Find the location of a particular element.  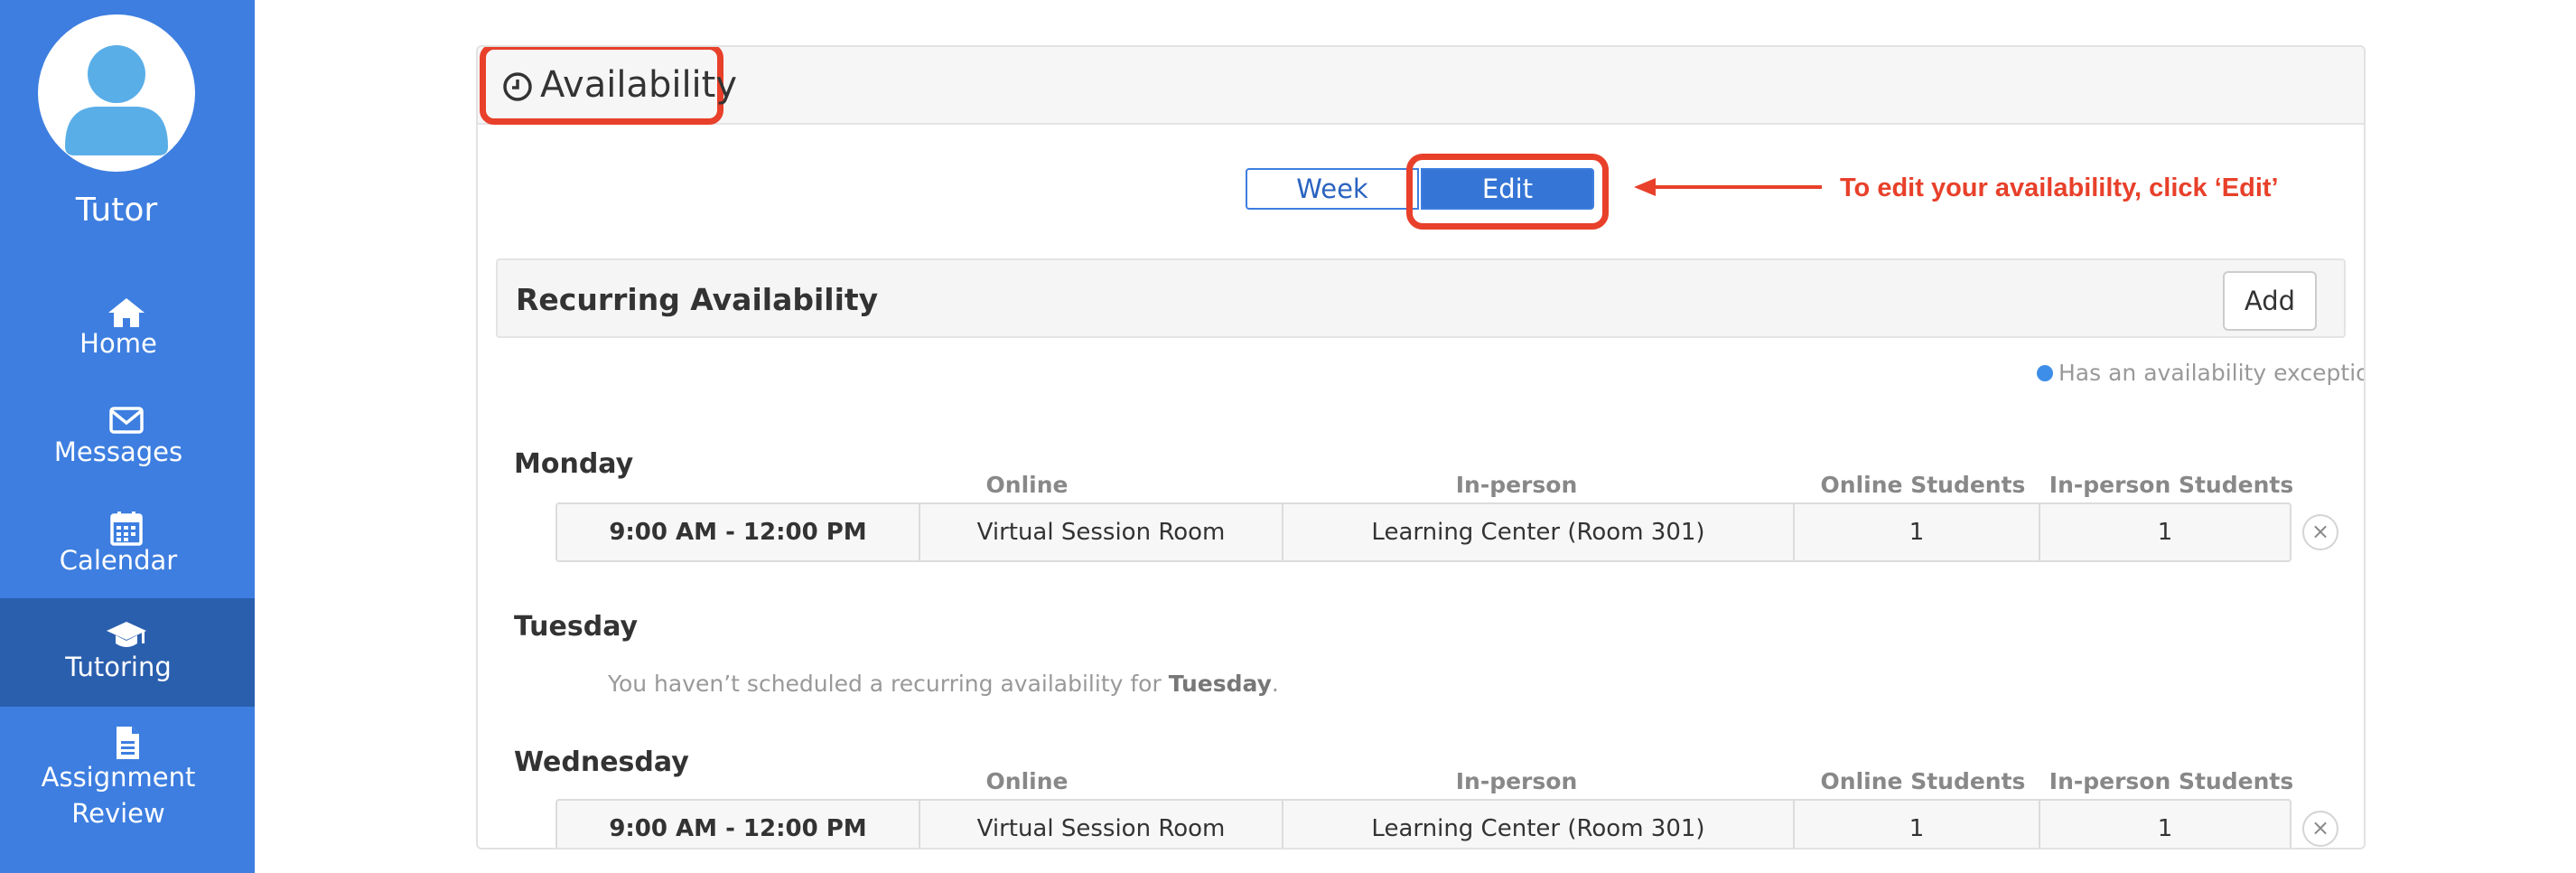

empty-note-suffix: . is located at coordinates (1275, 684).